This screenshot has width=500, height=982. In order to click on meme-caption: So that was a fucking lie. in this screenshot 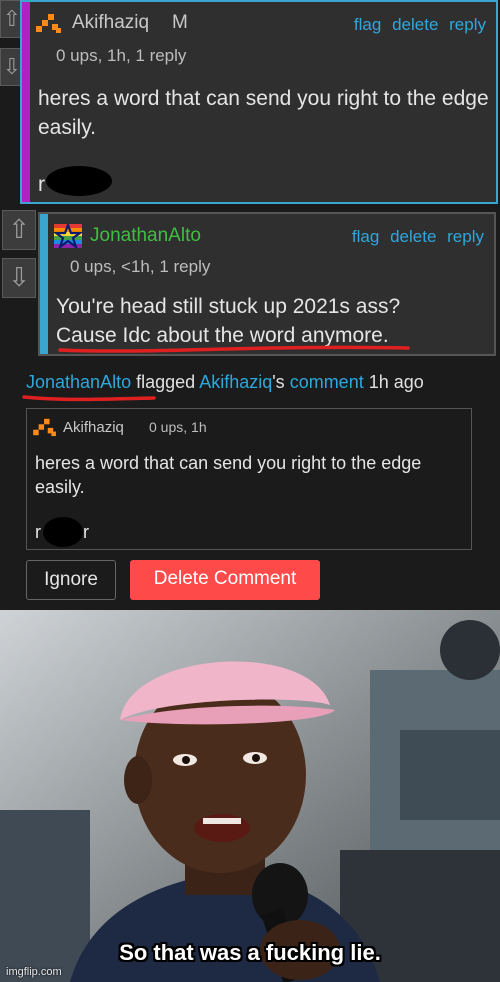, I will do `click(250, 952)`.